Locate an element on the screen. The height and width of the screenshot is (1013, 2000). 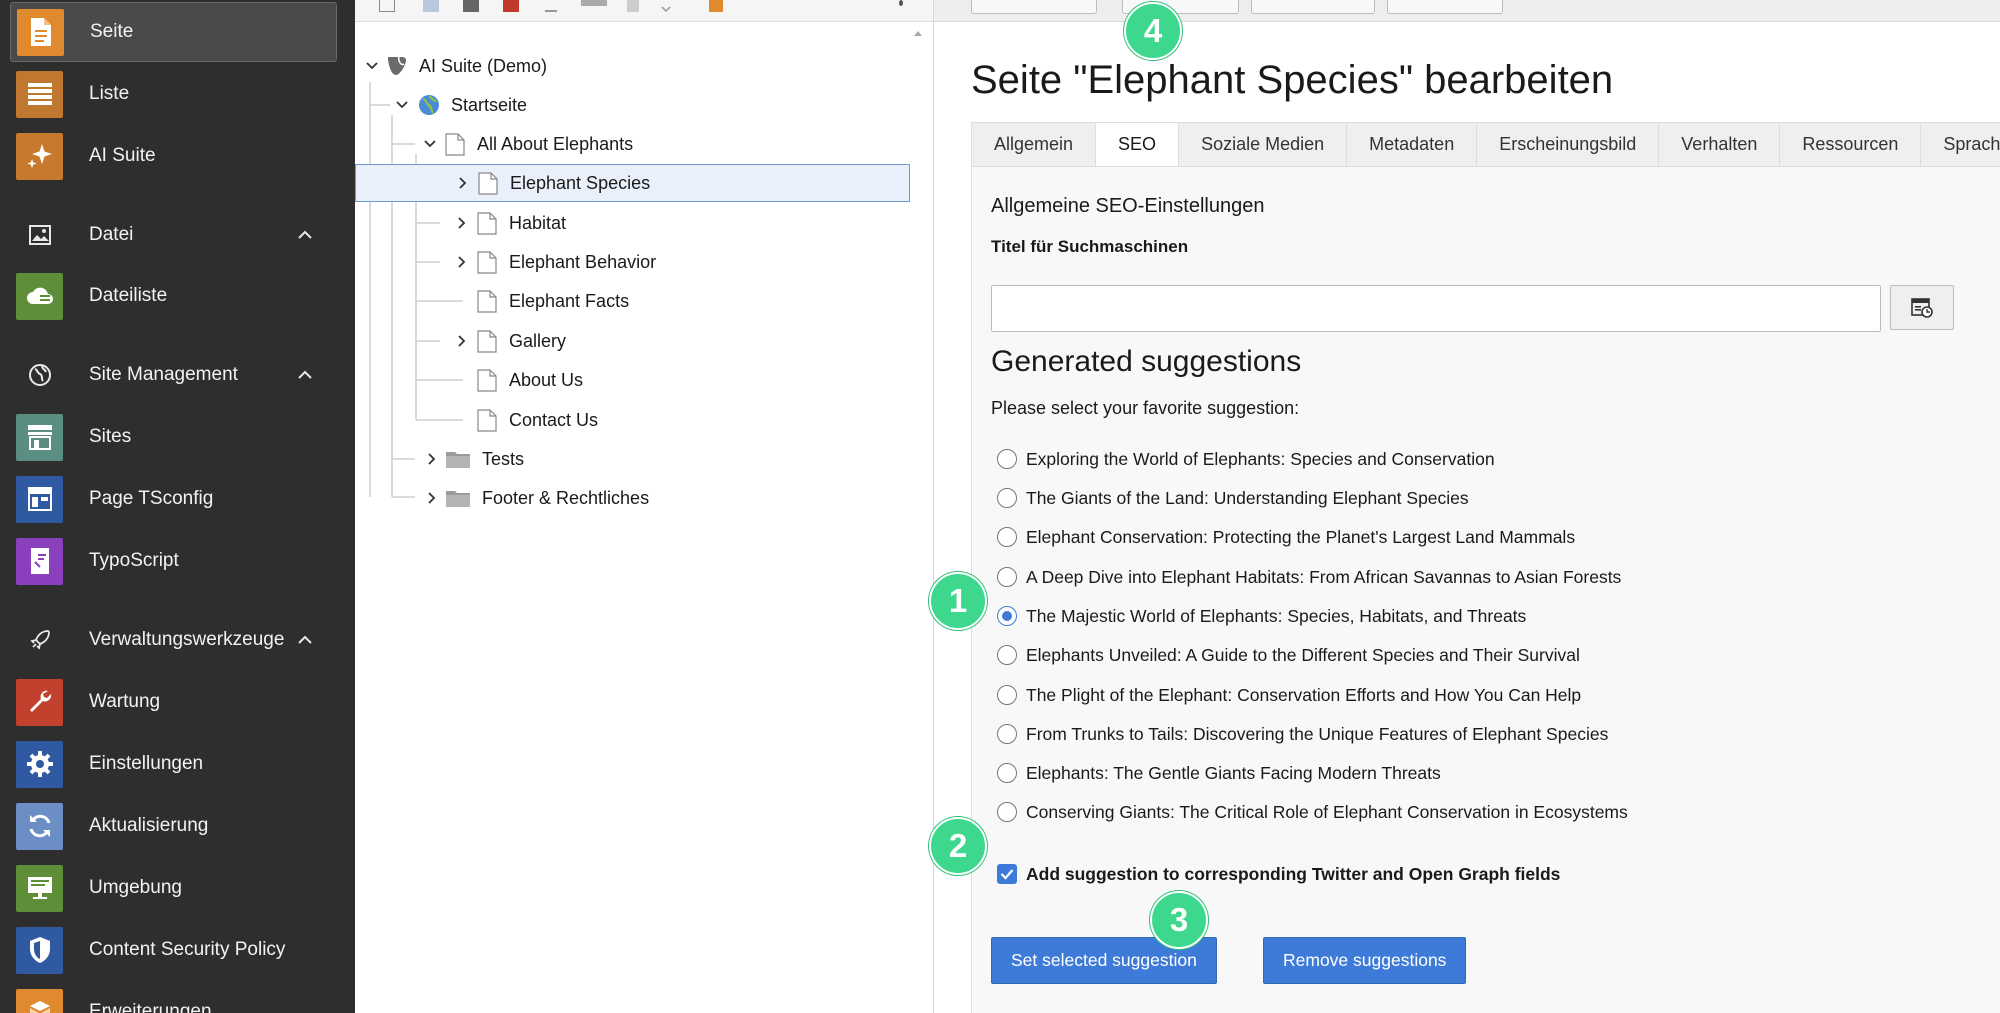
tree-label: Habitat is located at coordinates (538, 222).